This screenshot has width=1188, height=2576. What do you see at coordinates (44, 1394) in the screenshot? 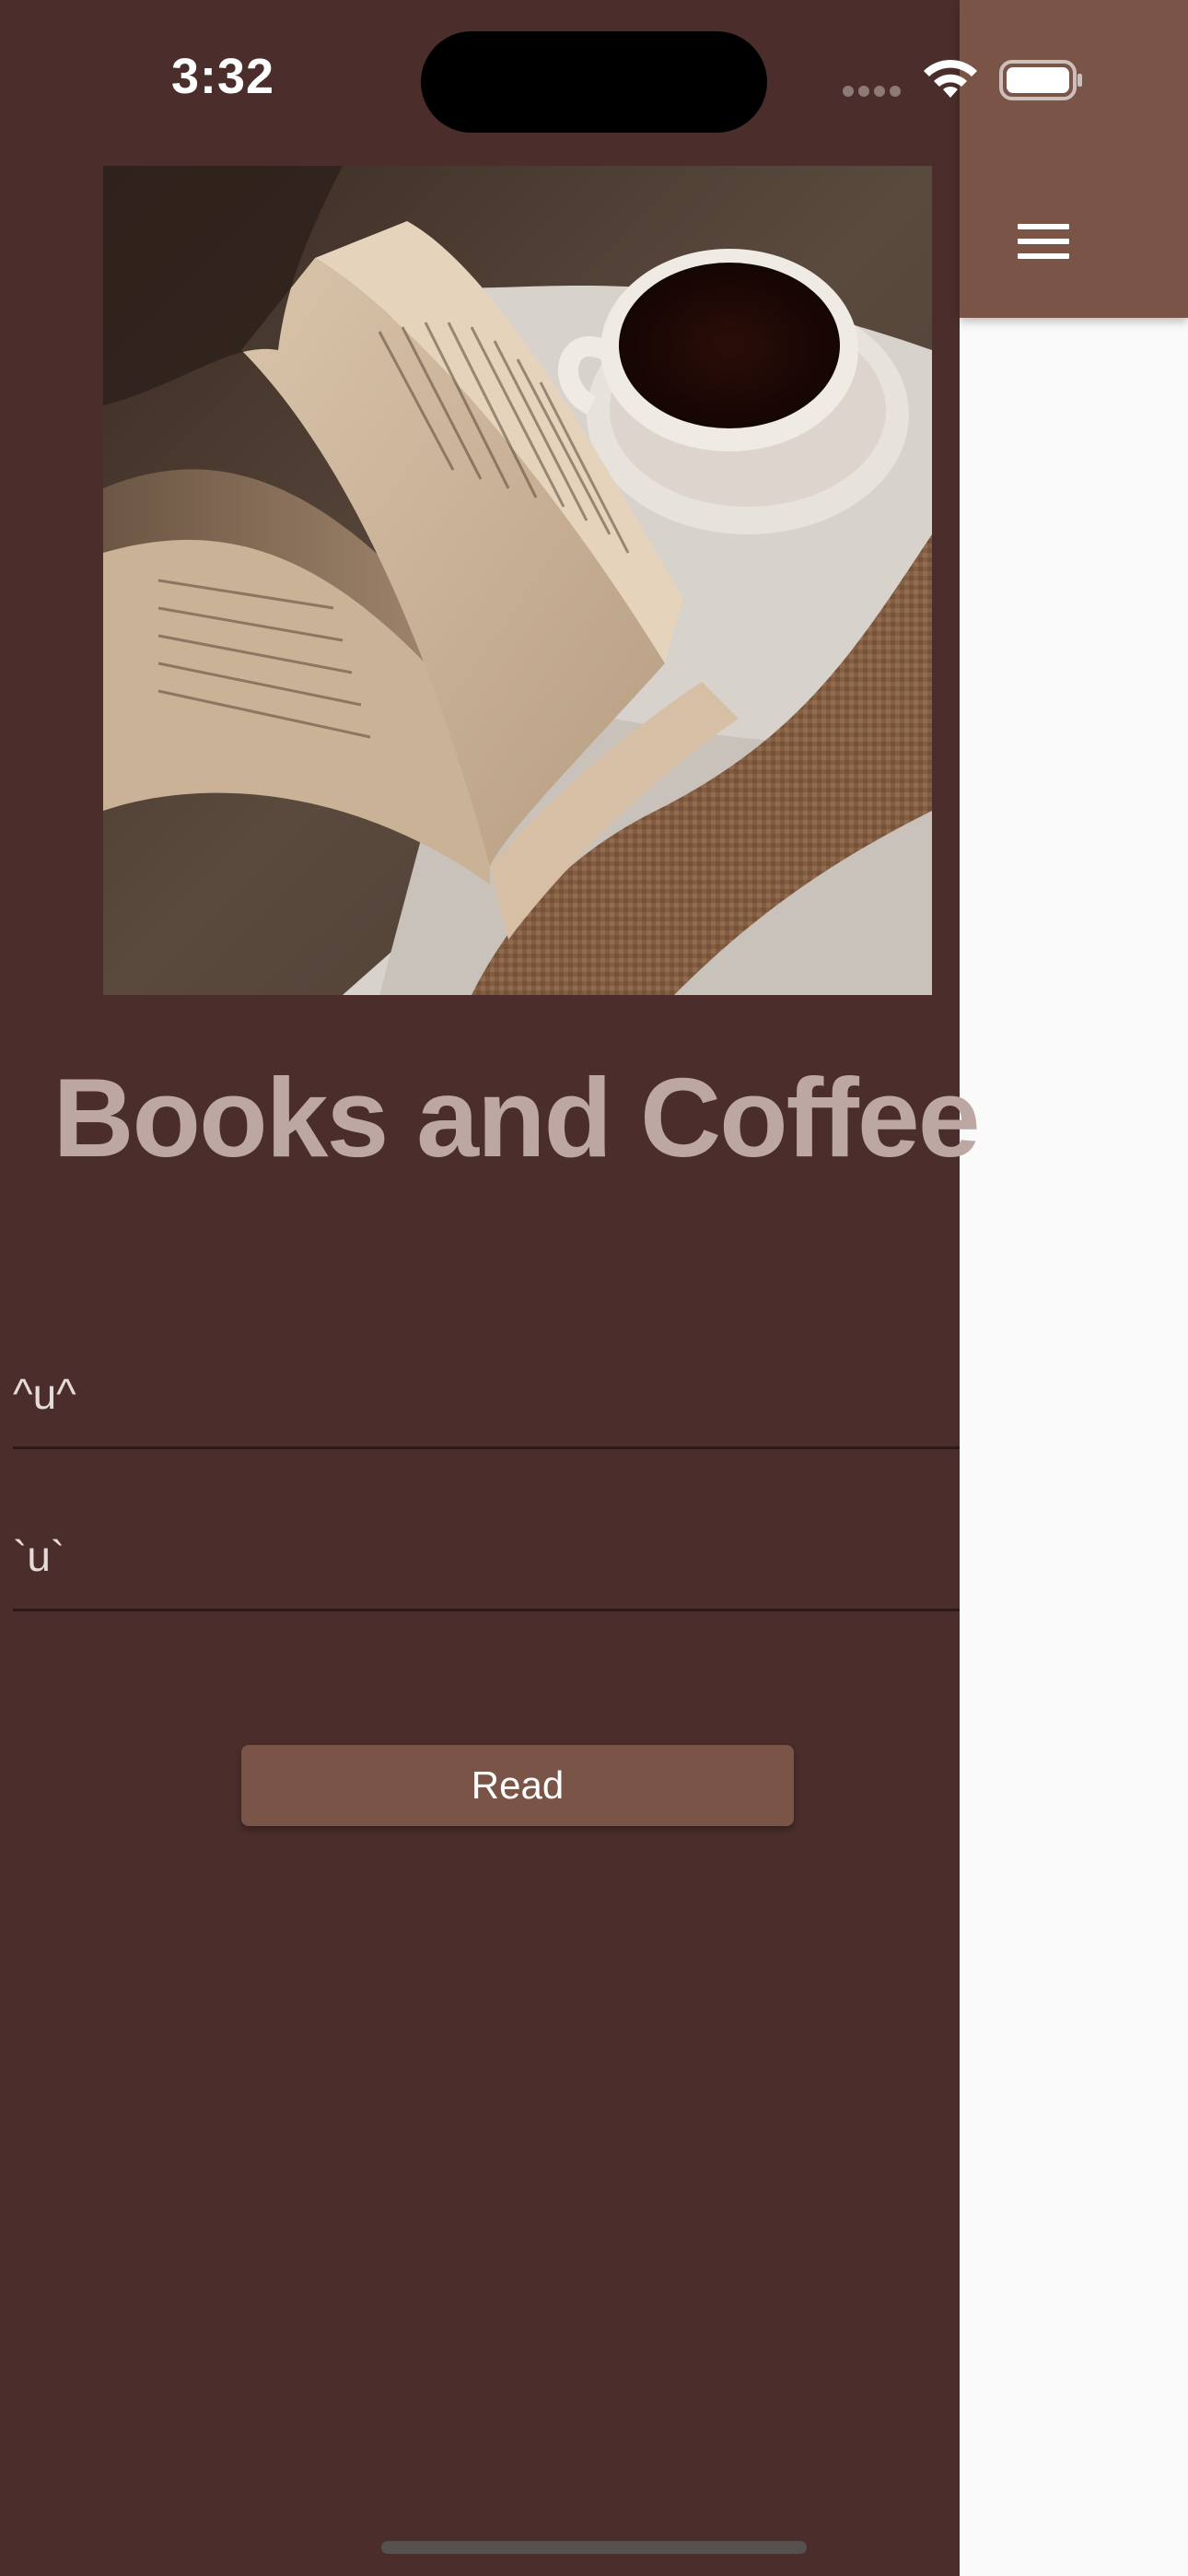
I see `text-field-1-value: ^u^` at bounding box center [44, 1394].